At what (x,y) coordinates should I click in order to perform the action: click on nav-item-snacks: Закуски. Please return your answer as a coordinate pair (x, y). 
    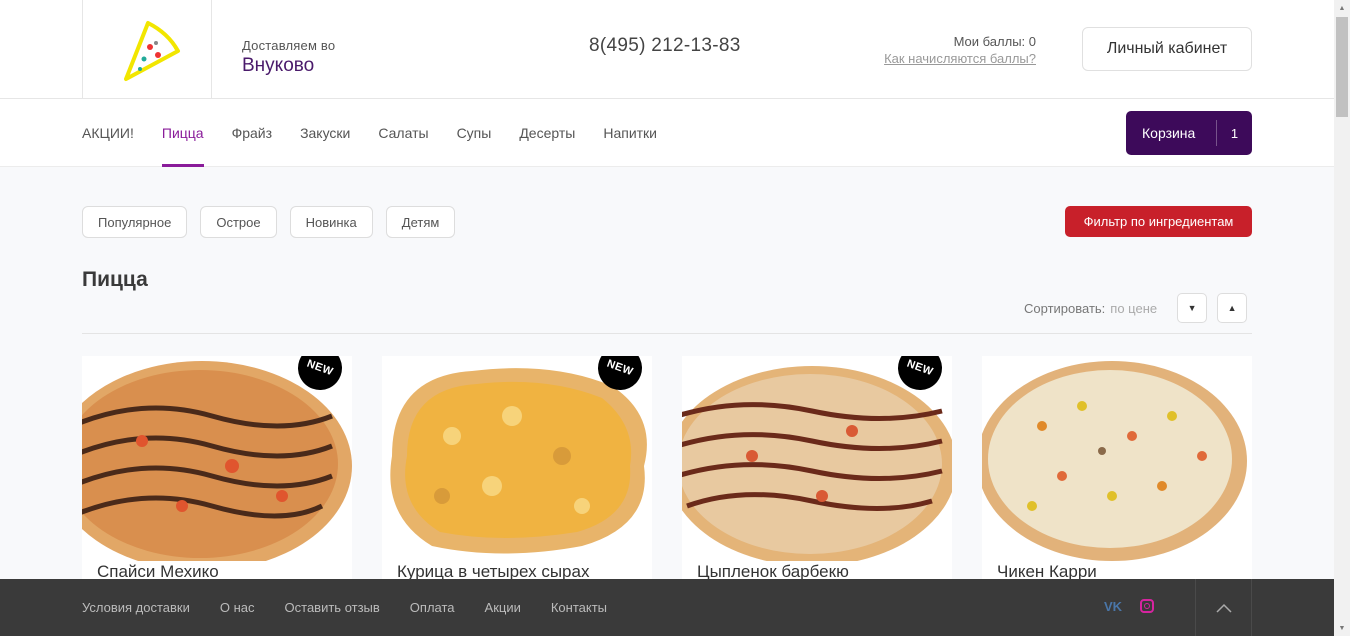
    Looking at the image, I should click on (325, 133).